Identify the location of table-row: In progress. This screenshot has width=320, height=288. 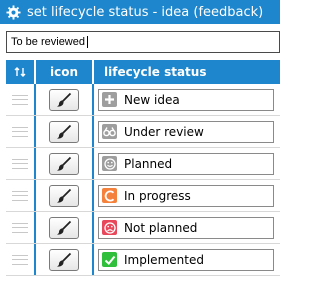
(143, 196).